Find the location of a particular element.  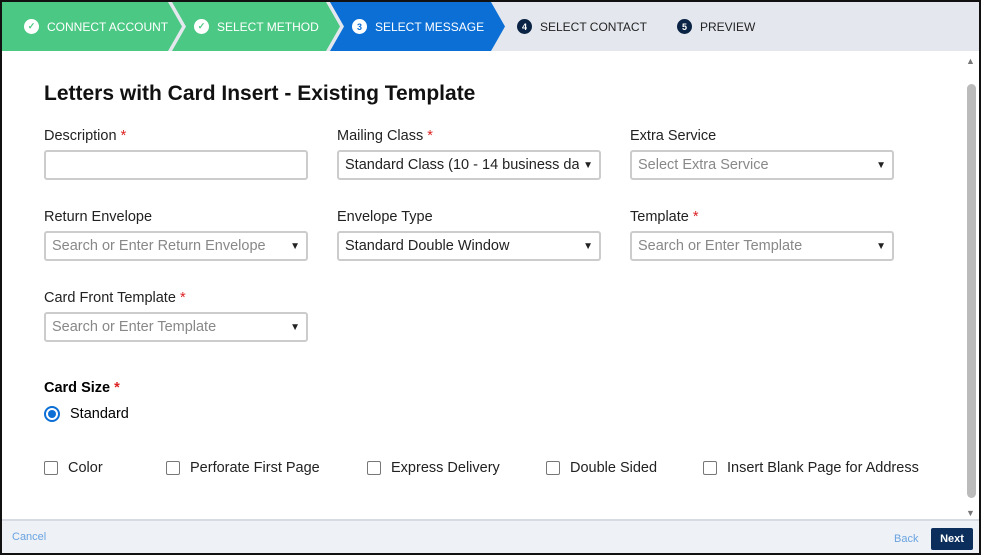

back-button: Back is located at coordinates (906, 539).